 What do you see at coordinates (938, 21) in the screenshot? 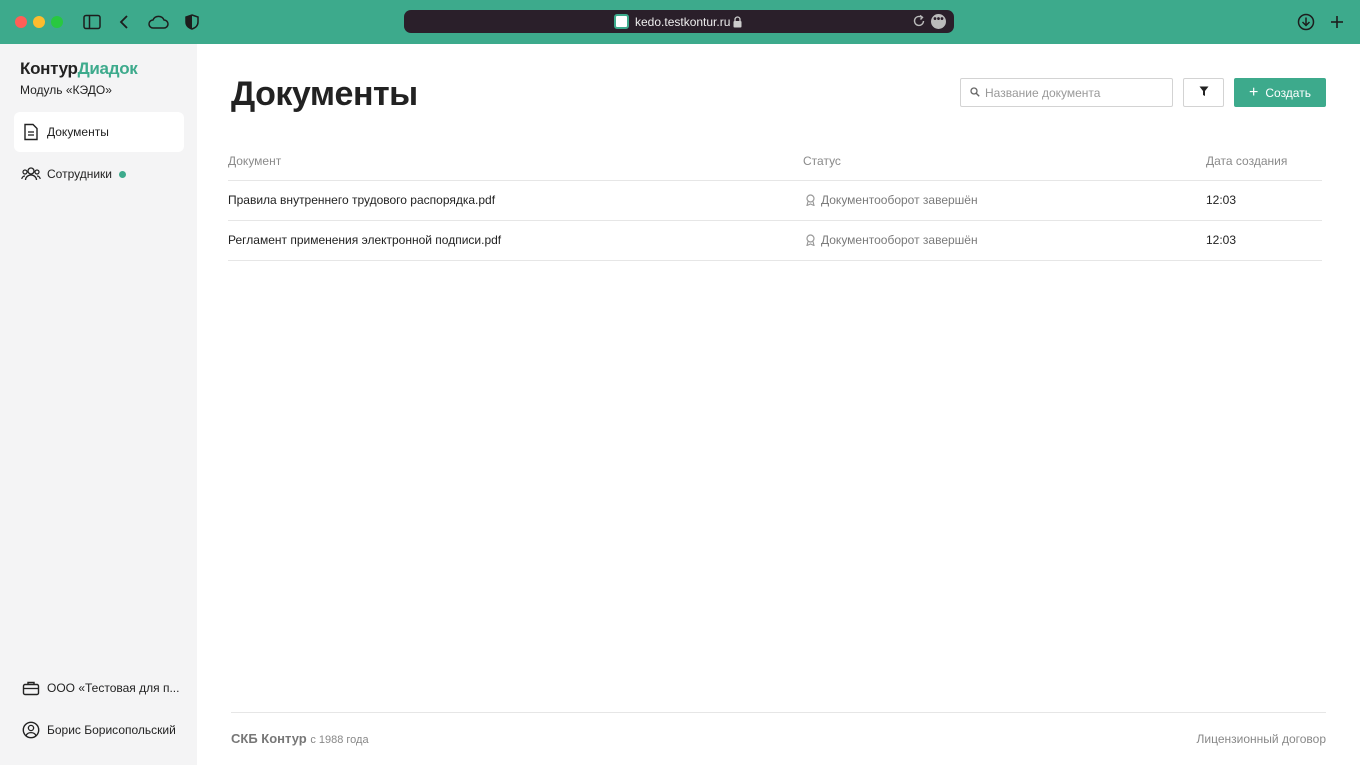
I see `more-options-icon: •••` at bounding box center [938, 21].